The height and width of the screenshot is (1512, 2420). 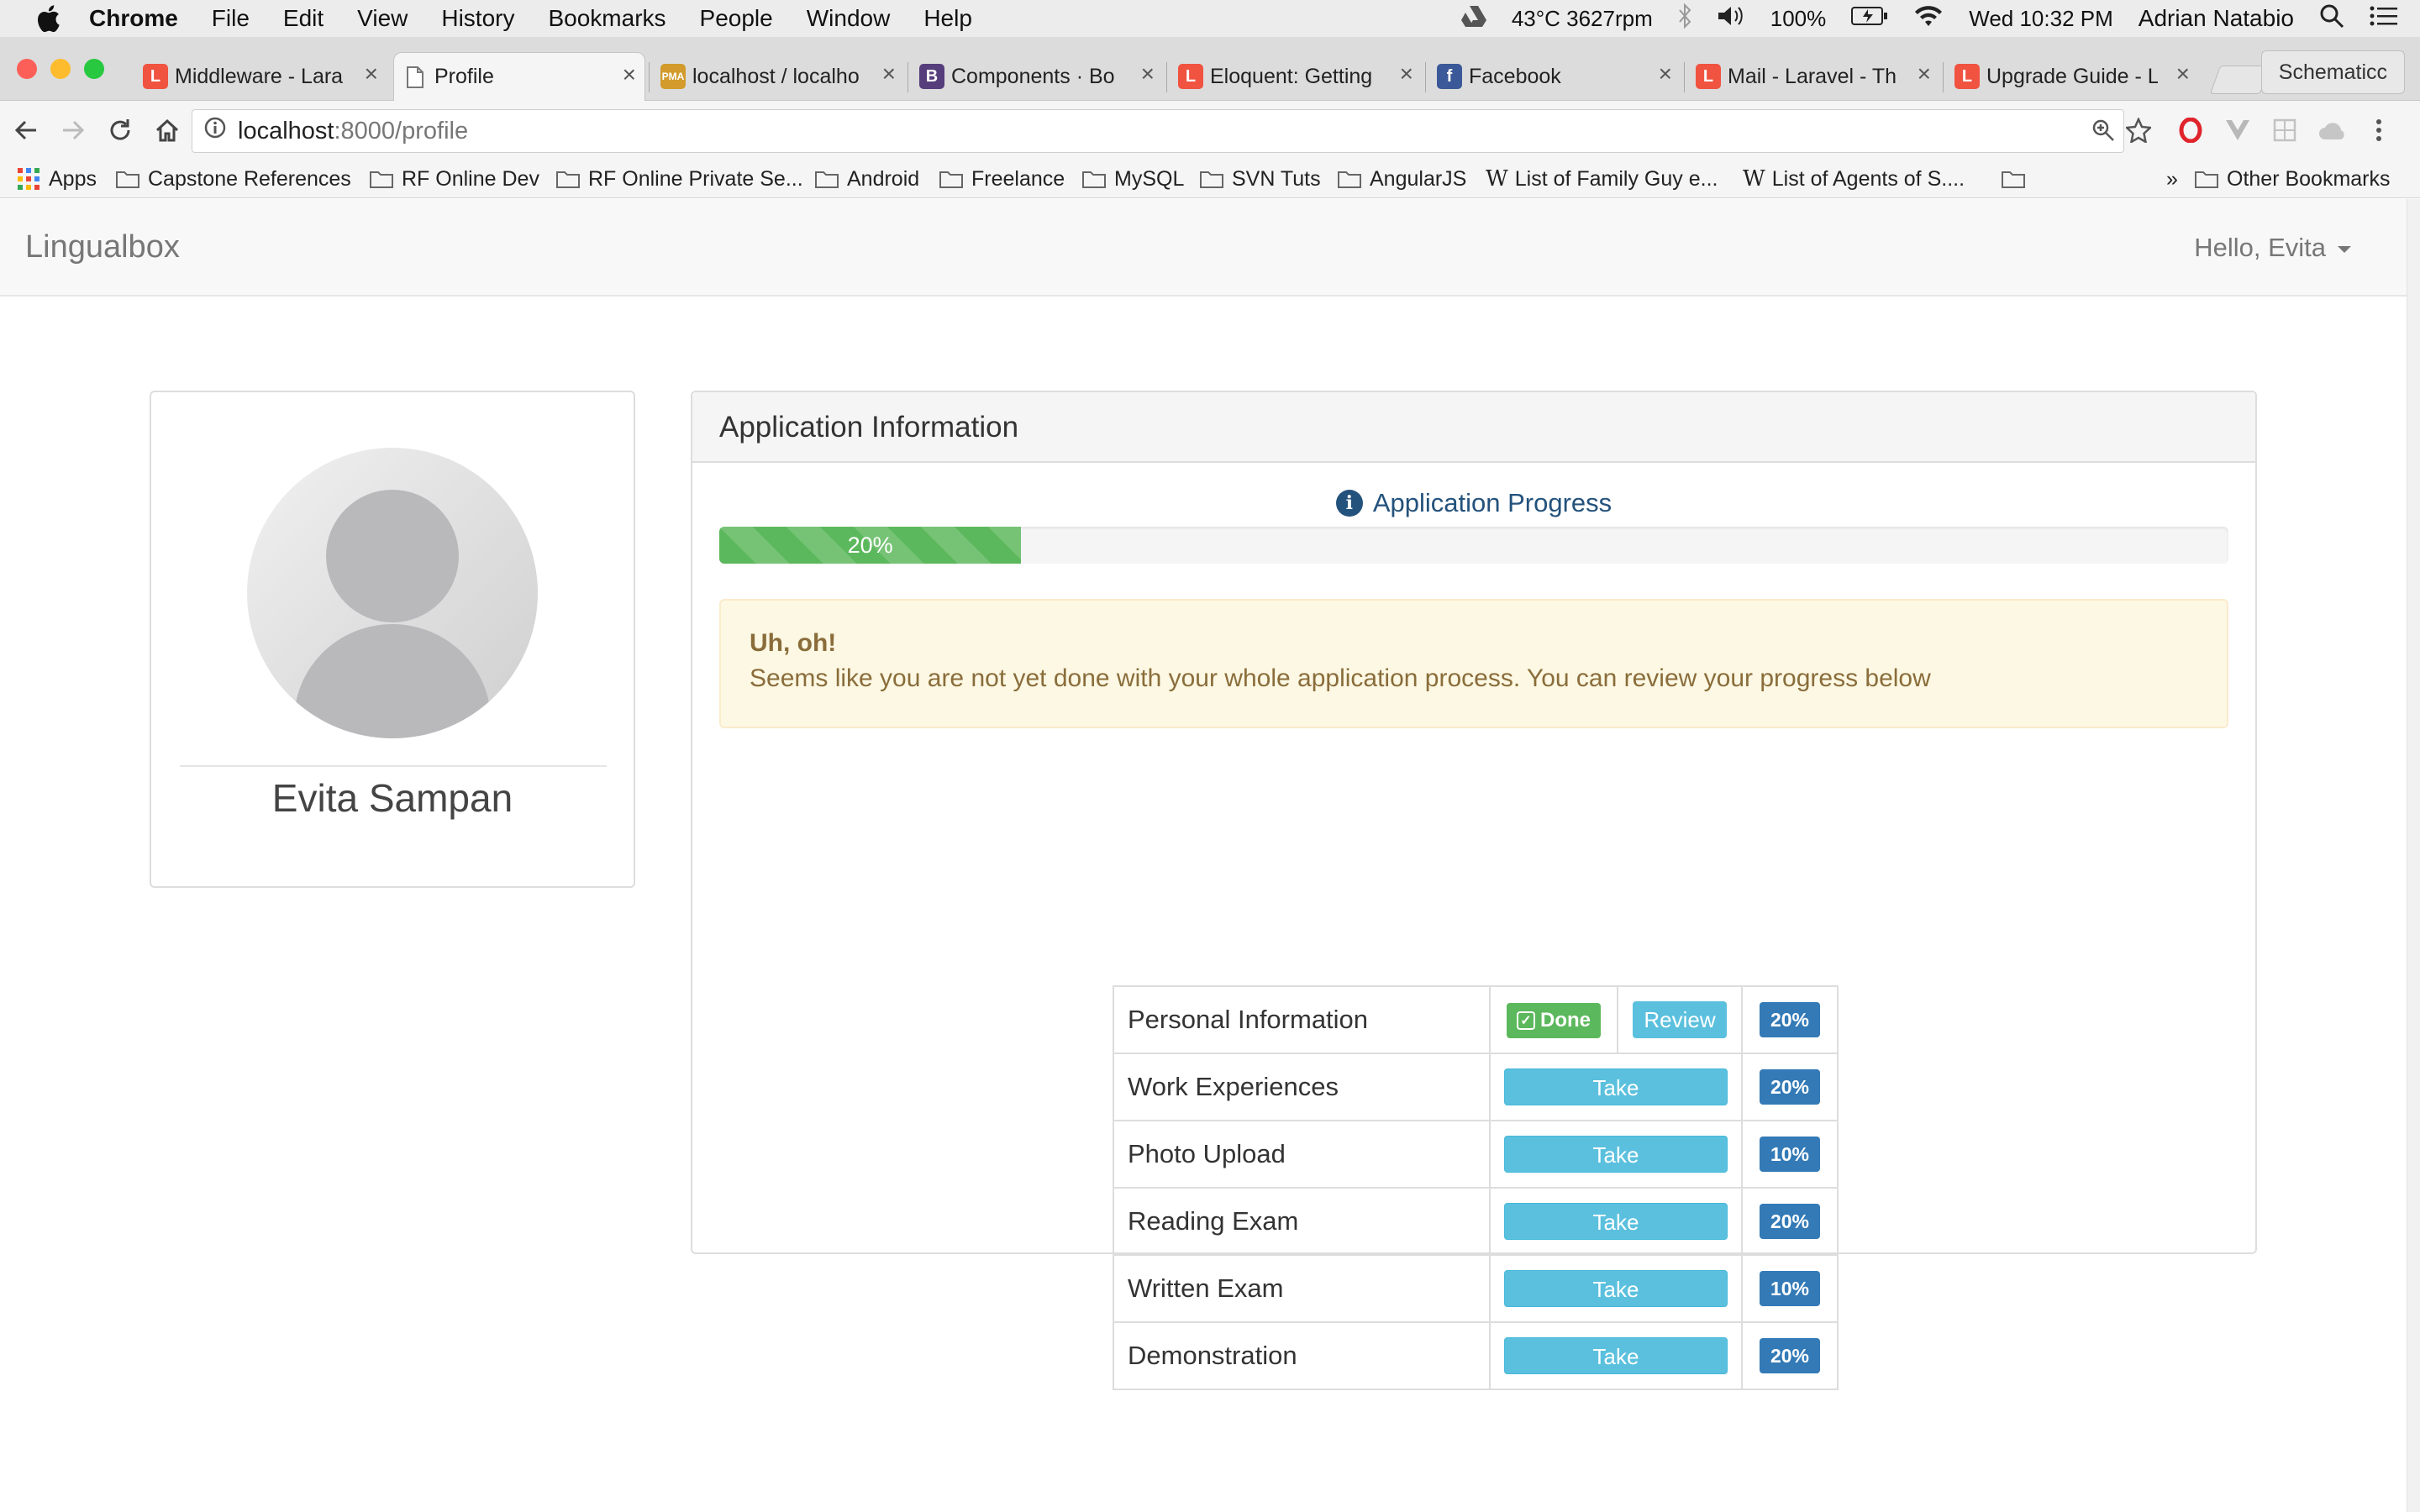 What do you see at coordinates (1790, 1019) in the screenshot?
I see `step-weight-badge: 20%` at bounding box center [1790, 1019].